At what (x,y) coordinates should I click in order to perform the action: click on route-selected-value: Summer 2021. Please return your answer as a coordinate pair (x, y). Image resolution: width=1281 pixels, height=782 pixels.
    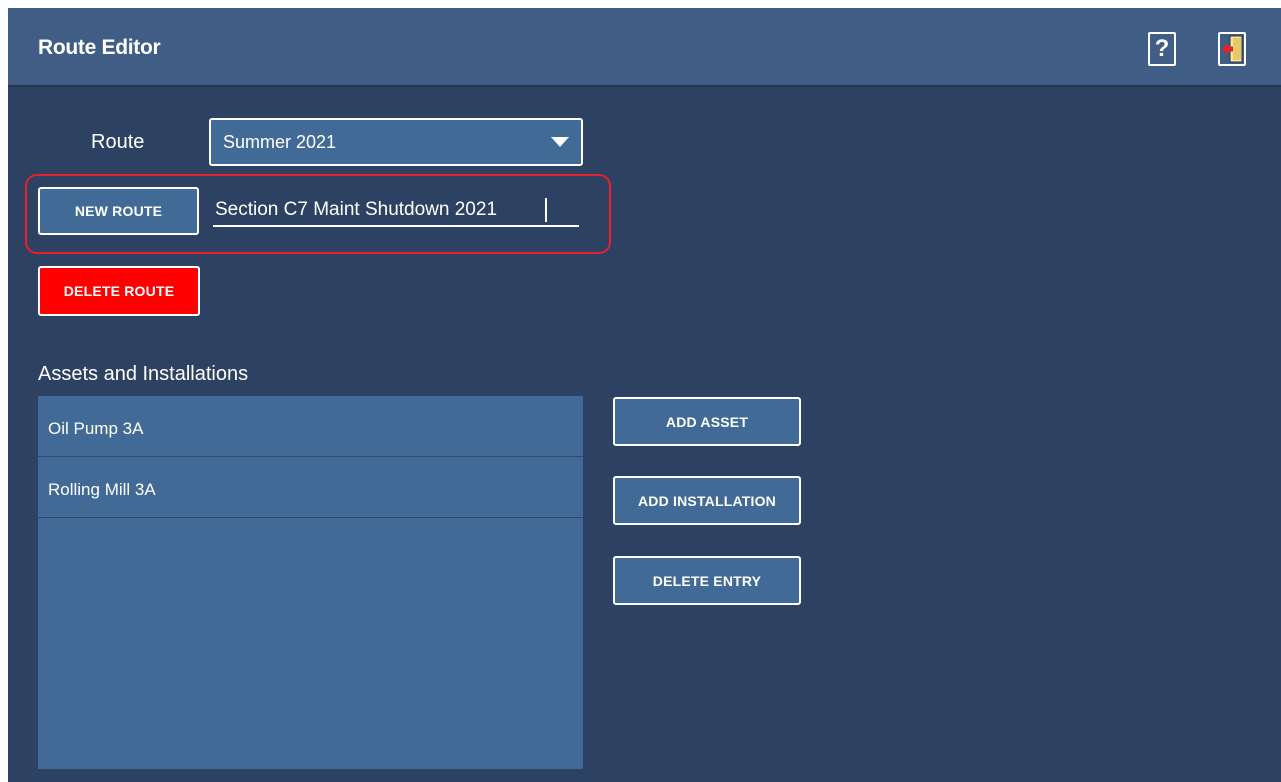
    Looking at the image, I should click on (280, 141).